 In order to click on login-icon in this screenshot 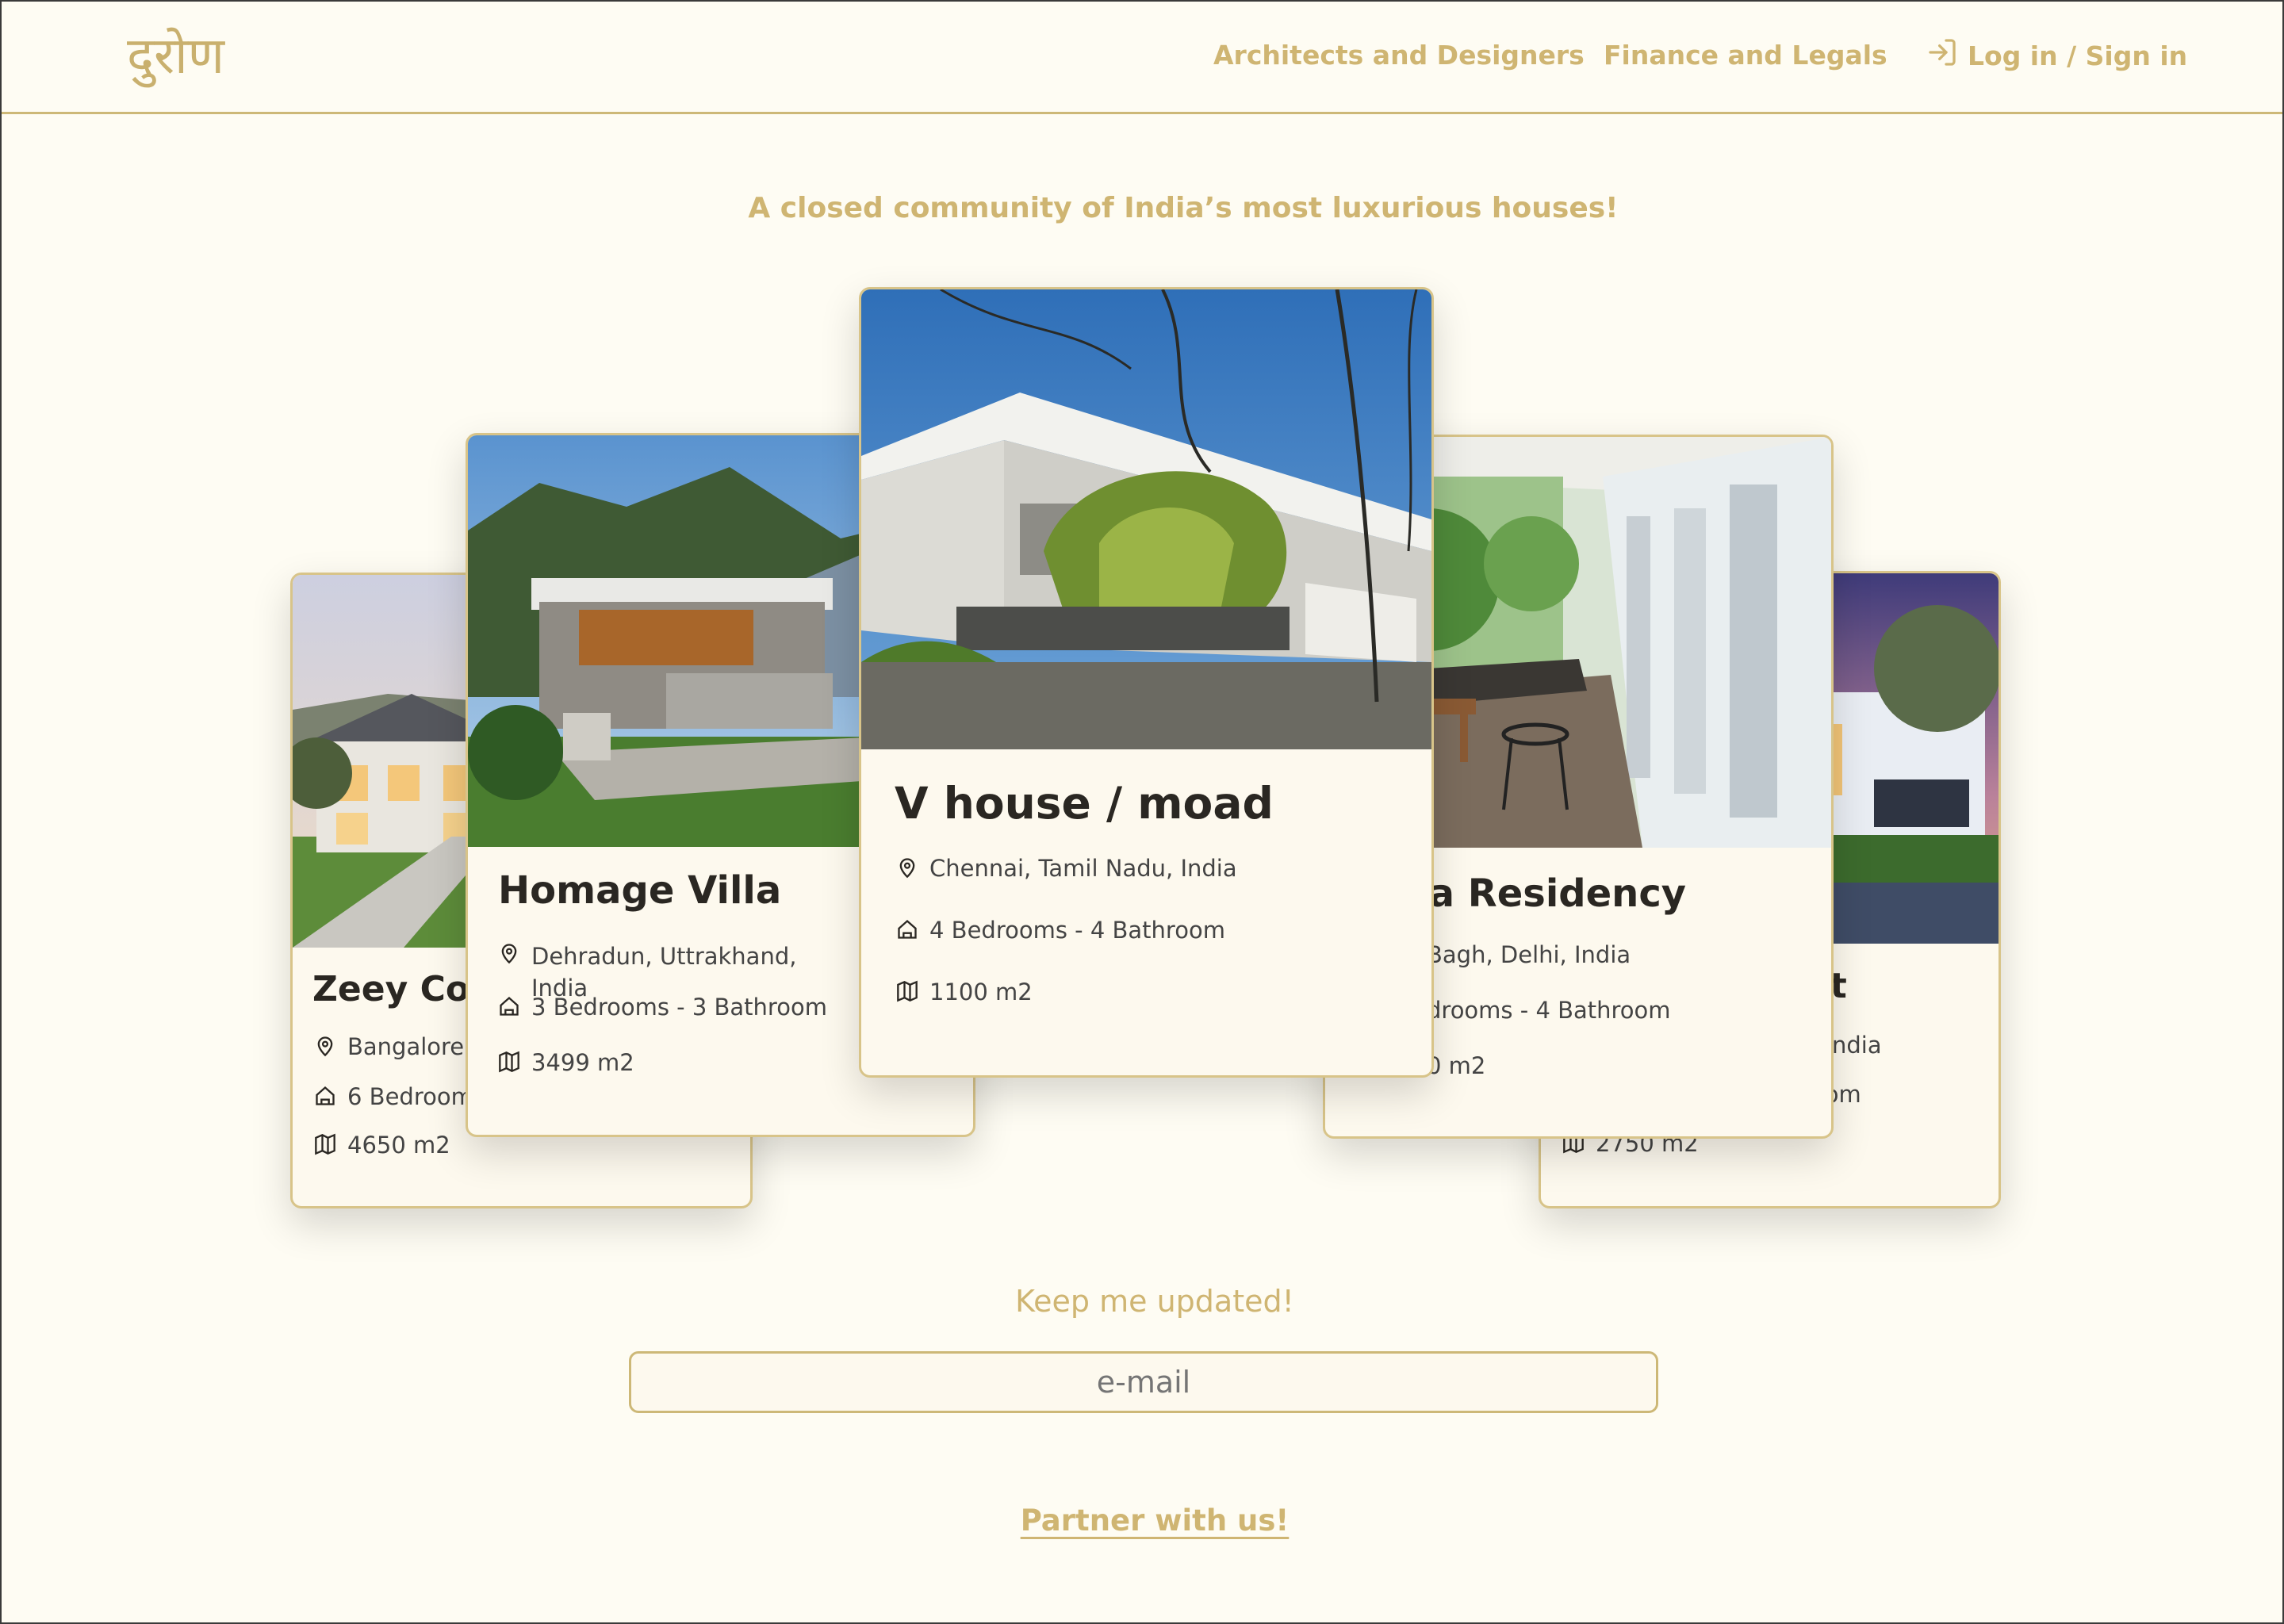, I will do `click(1942, 55)`.